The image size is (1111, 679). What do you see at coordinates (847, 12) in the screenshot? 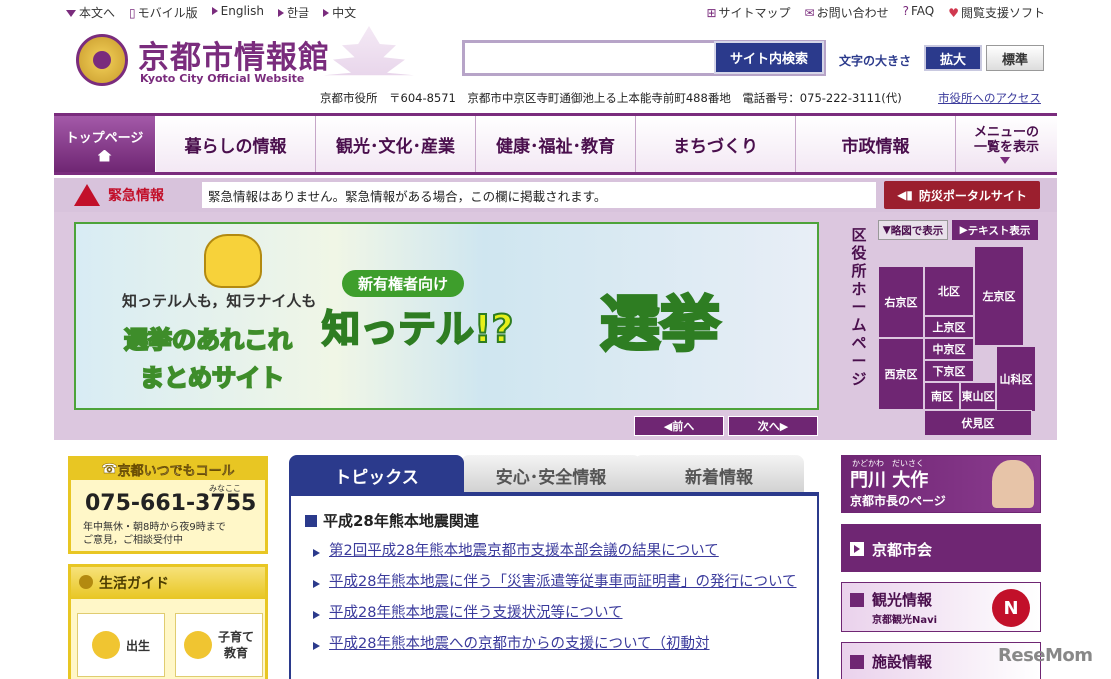
I see `contact-link: ✉ お問い合わせ` at bounding box center [847, 12].